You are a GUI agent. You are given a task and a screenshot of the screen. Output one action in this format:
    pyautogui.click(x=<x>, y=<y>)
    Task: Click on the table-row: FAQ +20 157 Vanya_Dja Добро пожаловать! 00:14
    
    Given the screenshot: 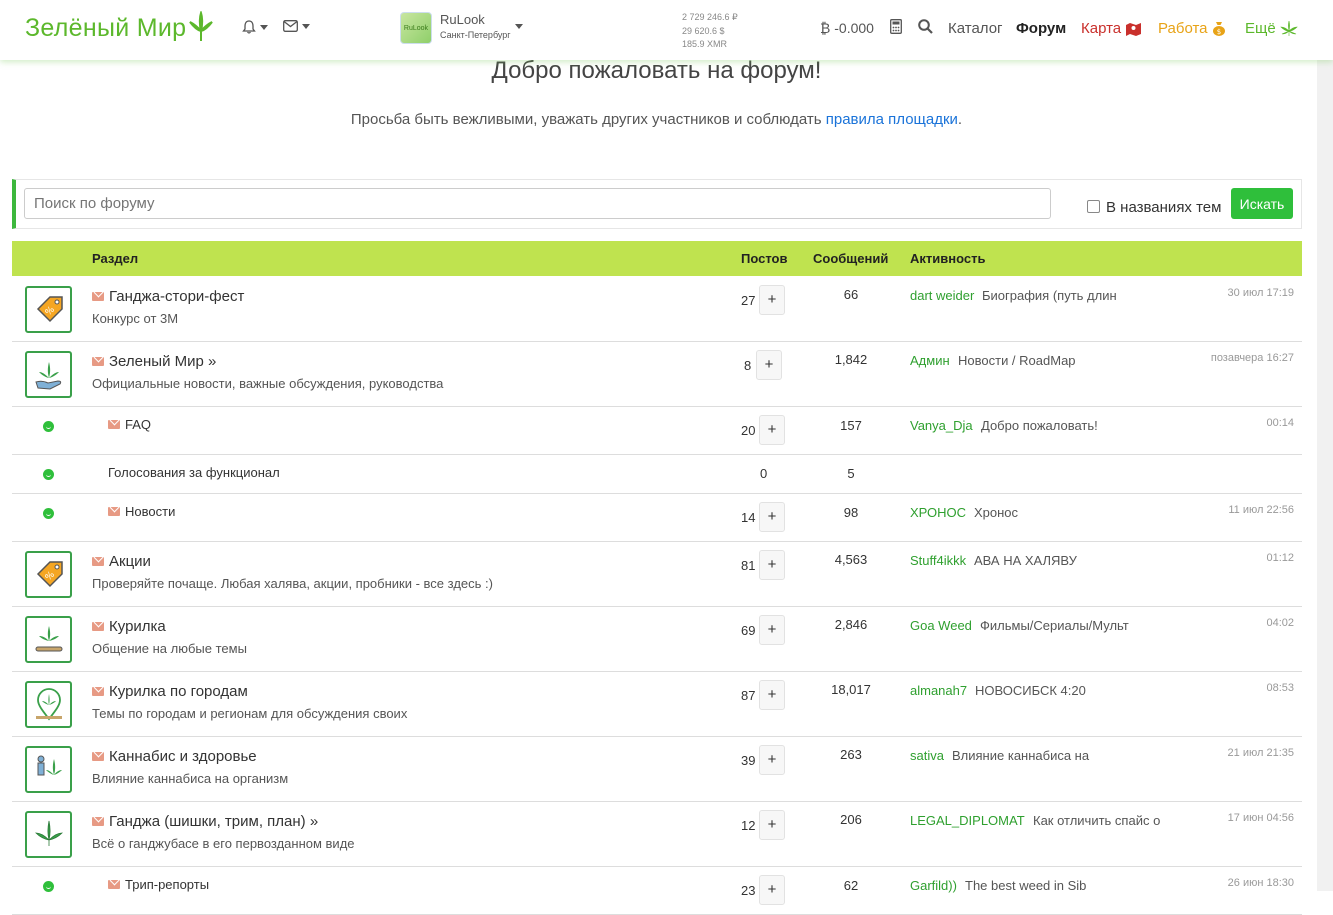 What is the action you would take?
    pyautogui.click(x=657, y=431)
    